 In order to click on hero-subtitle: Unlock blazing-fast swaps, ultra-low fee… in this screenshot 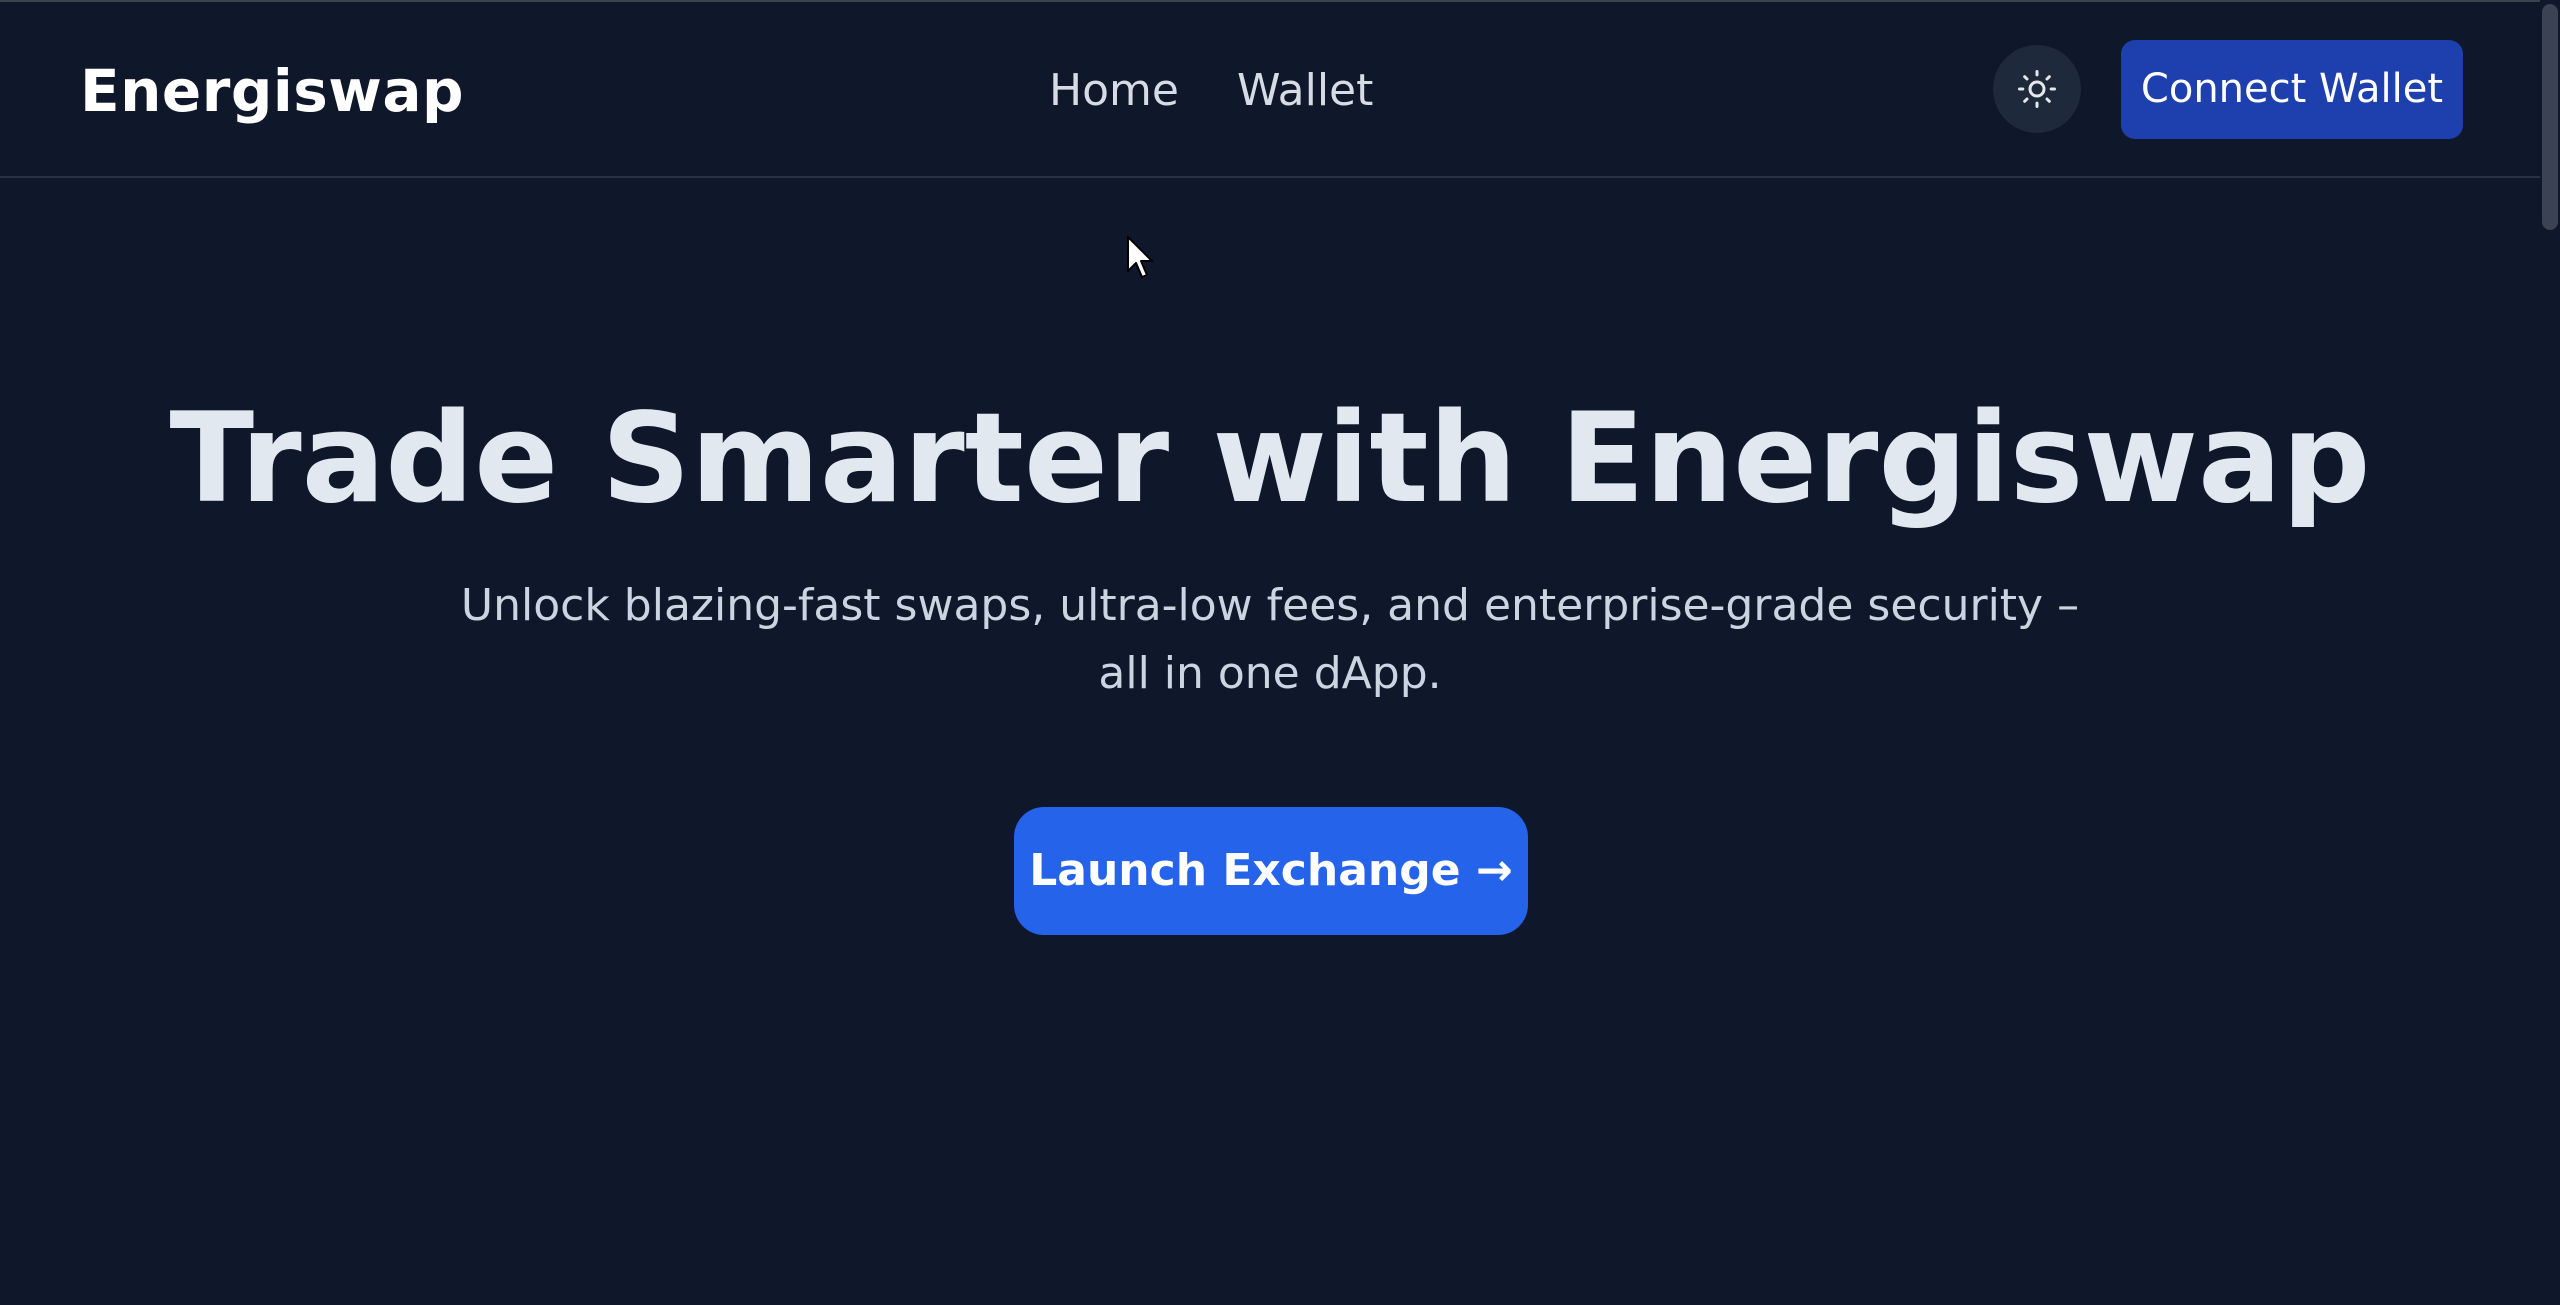, I will do `click(1270, 639)`.